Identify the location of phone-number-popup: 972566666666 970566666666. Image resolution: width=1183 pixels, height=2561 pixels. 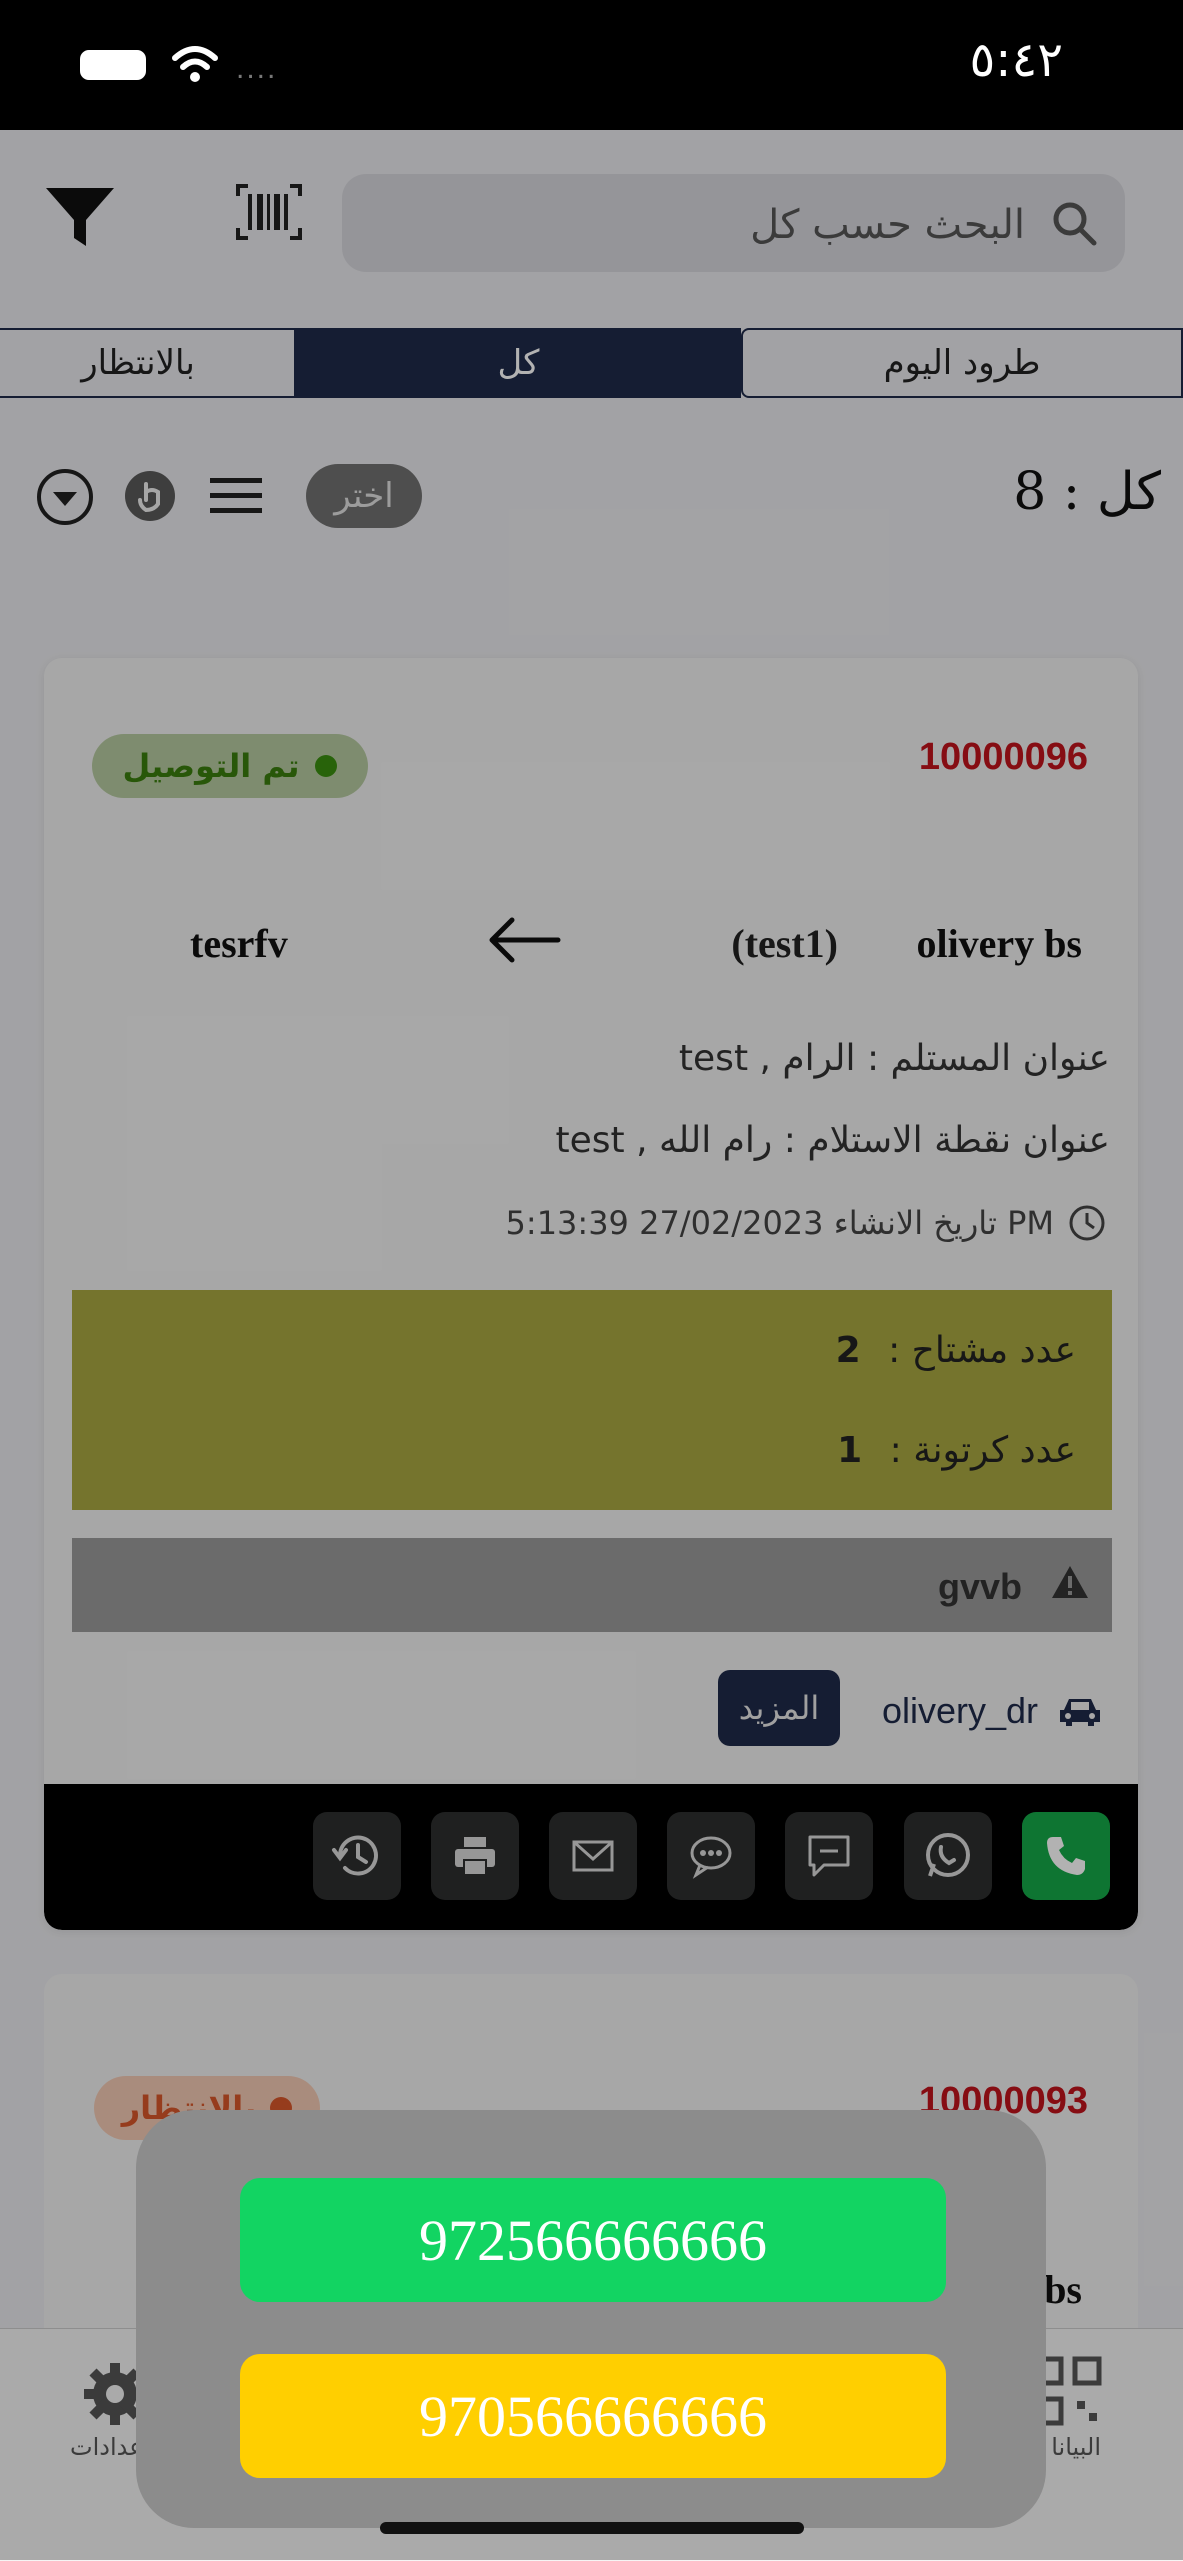
(591, 2319).